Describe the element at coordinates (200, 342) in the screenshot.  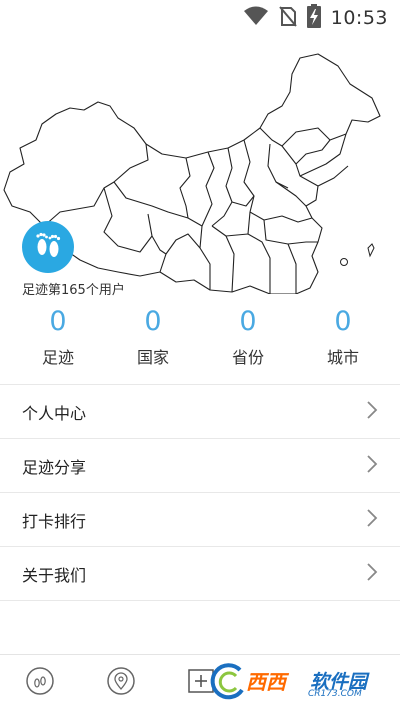
I see `stats-row: 0 足迹 0 国家 0 省份 0 城市` at that location.